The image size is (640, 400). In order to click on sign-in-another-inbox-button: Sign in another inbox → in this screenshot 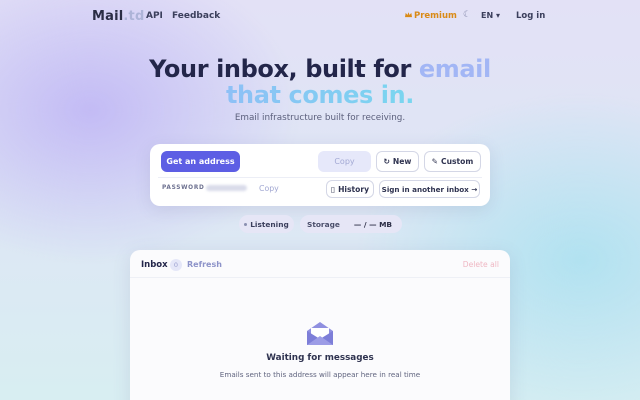, I will do `click(429, 189)`.